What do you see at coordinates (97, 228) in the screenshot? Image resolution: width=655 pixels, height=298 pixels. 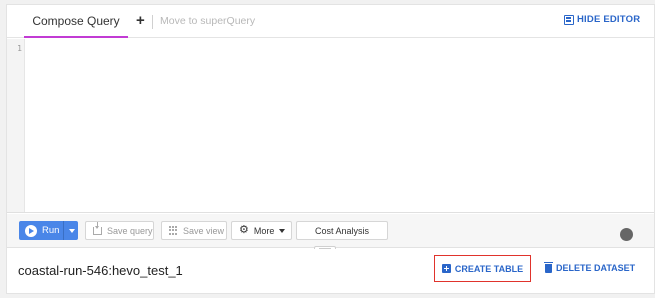 I see `download-icon` at bounding box center [97, 228].